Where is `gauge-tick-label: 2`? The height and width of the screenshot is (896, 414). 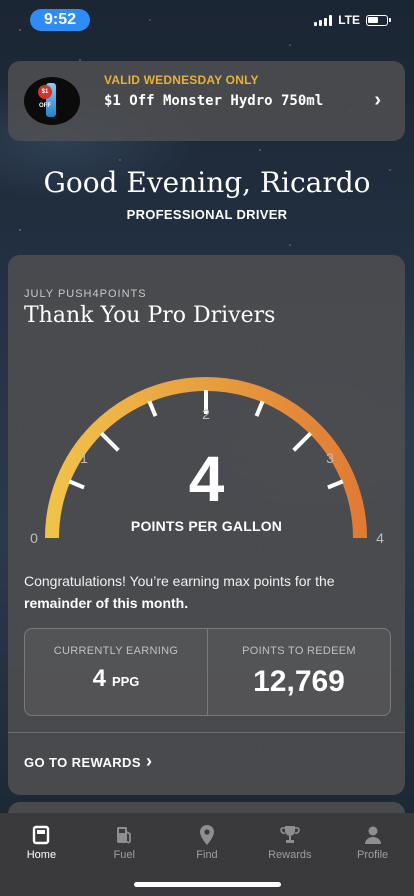 gauge-tick-label: 2 is located at coordinates (206, 414).